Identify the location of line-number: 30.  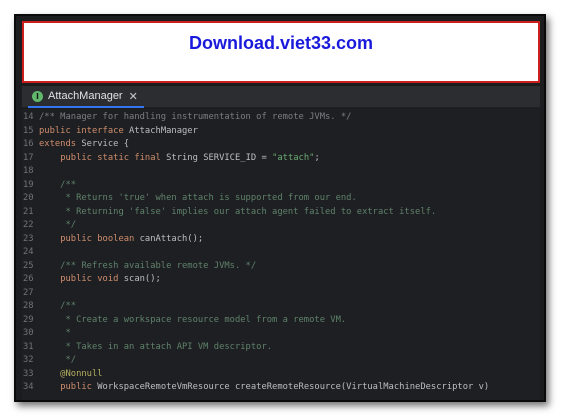
(28, 333).